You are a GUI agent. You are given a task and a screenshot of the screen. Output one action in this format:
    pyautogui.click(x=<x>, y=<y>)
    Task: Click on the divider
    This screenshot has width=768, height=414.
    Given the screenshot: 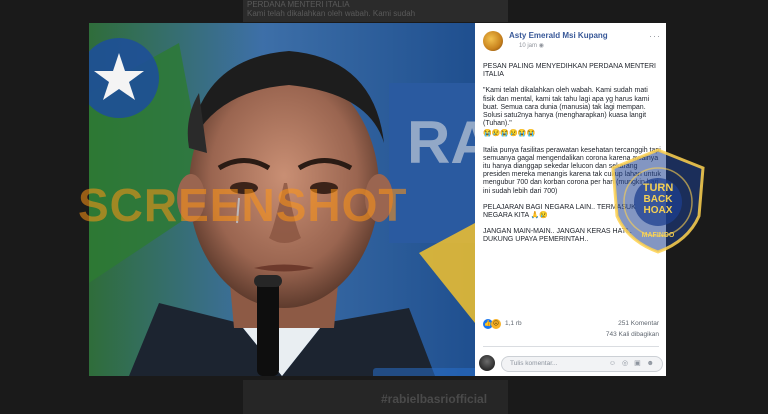 What is the action you would take?
    pyautogui.click(x=571, y=346)
    